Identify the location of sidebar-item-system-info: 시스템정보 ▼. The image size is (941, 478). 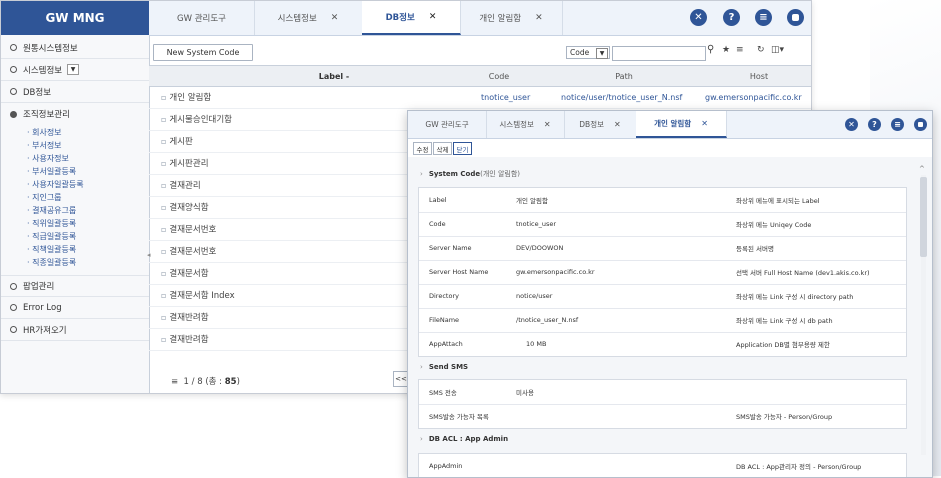
(75, 70).